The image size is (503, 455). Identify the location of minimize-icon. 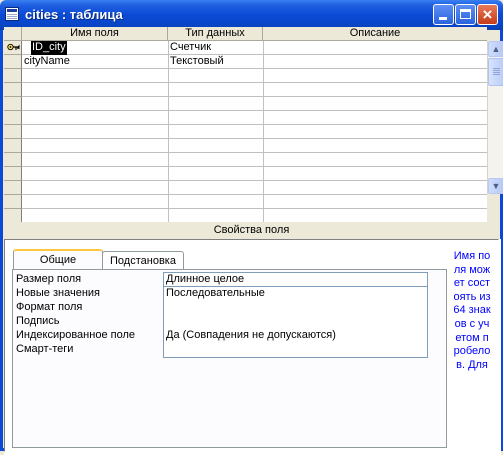
(443, 18).